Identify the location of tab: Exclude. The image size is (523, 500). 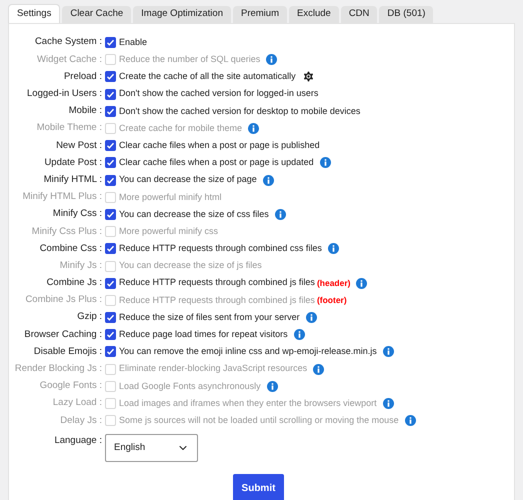
(314, 14).